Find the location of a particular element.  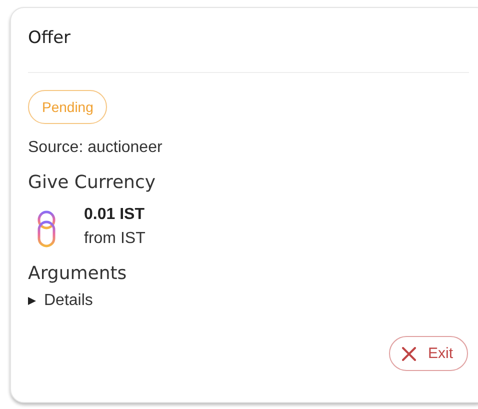

amount-text: 0.01 IST is located at coordinates (115, 215).